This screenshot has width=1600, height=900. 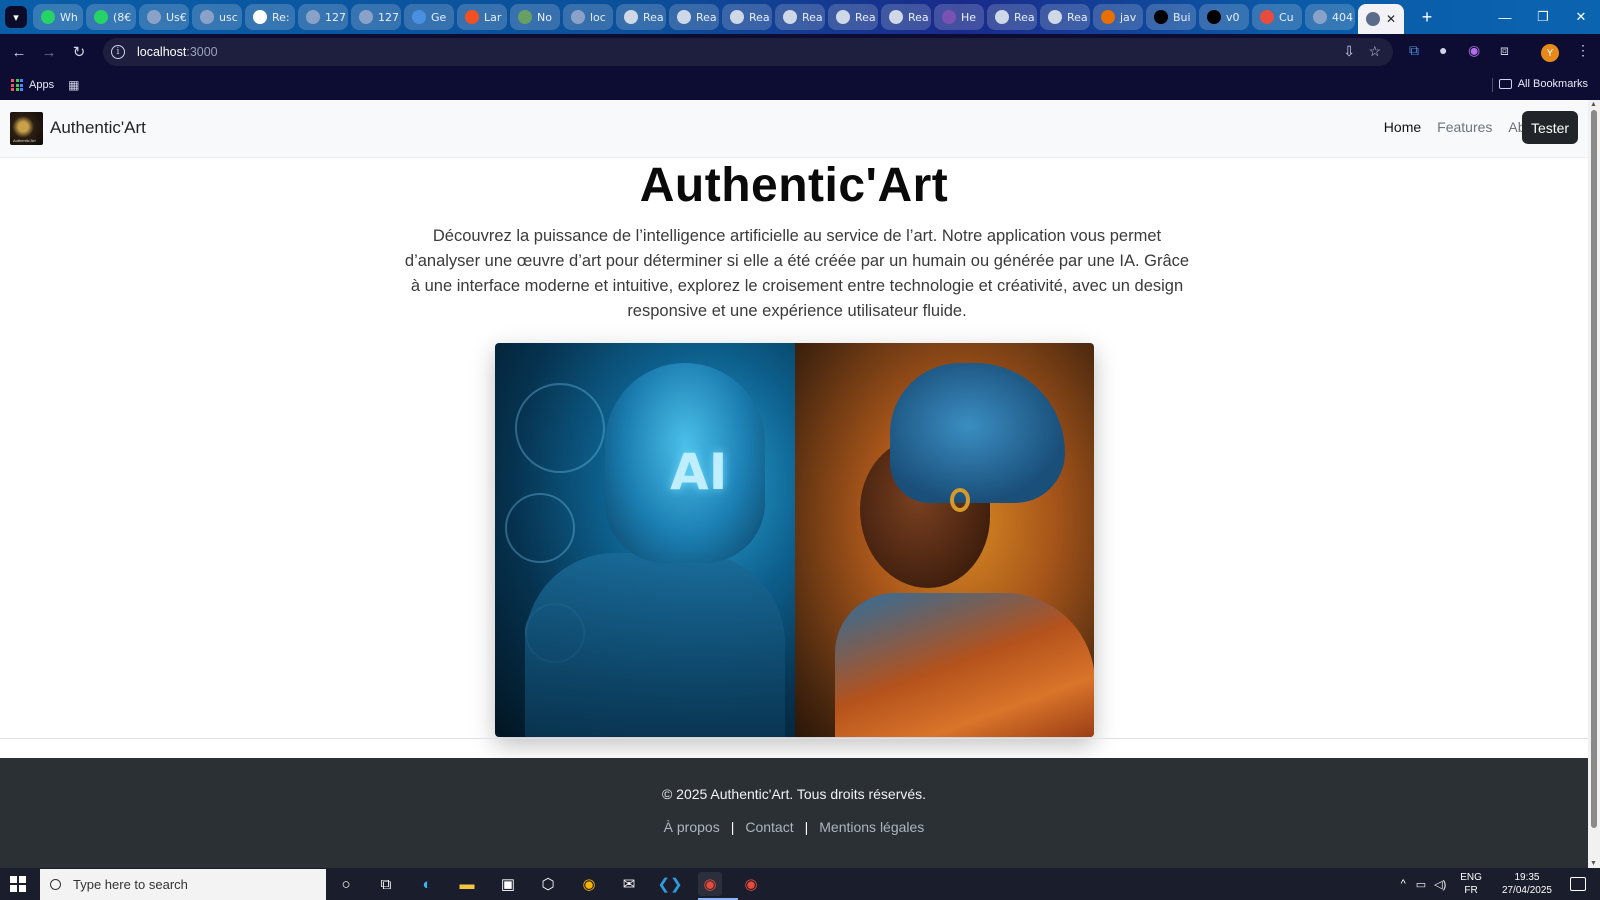 I want to click on nav-link-home: Home, so click(x=1402, y=127).